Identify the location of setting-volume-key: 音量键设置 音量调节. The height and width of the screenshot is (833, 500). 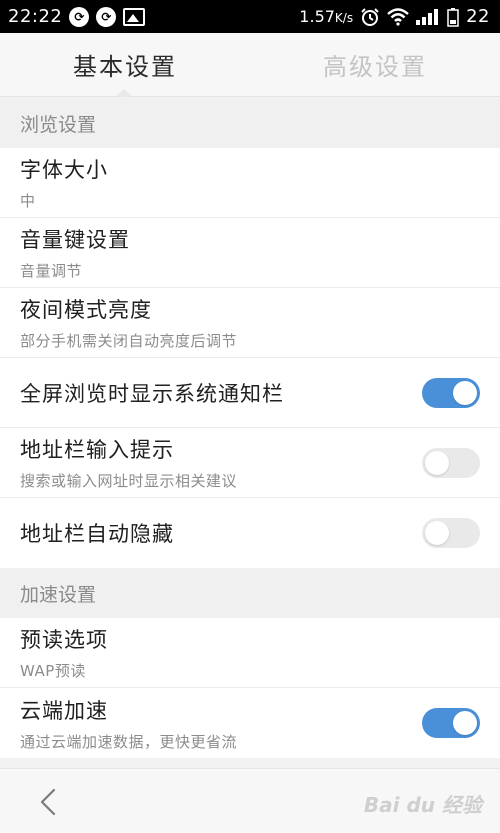
(250, 253).